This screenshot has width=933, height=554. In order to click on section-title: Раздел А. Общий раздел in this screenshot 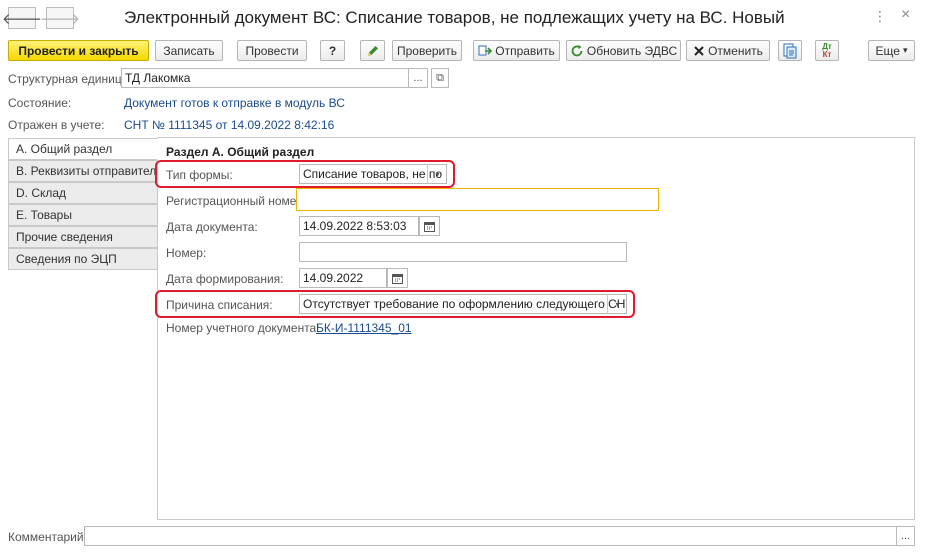, I will do `click(240, 152)`.